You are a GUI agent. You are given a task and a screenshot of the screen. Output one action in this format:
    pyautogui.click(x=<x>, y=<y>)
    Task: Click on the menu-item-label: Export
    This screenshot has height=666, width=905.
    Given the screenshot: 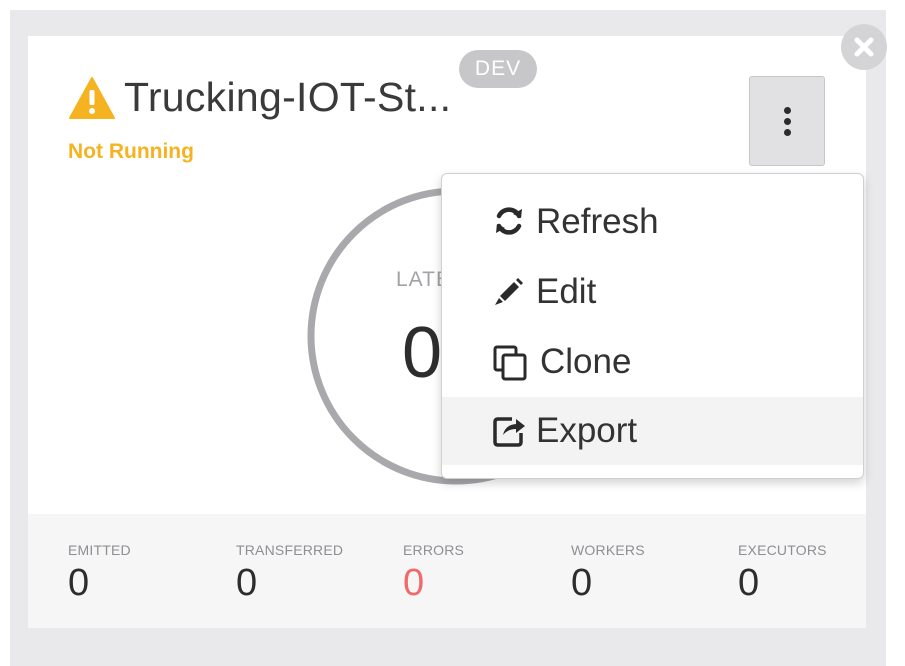 What is the action you would take?
    pyautogui.click(x=587, y=430)
    